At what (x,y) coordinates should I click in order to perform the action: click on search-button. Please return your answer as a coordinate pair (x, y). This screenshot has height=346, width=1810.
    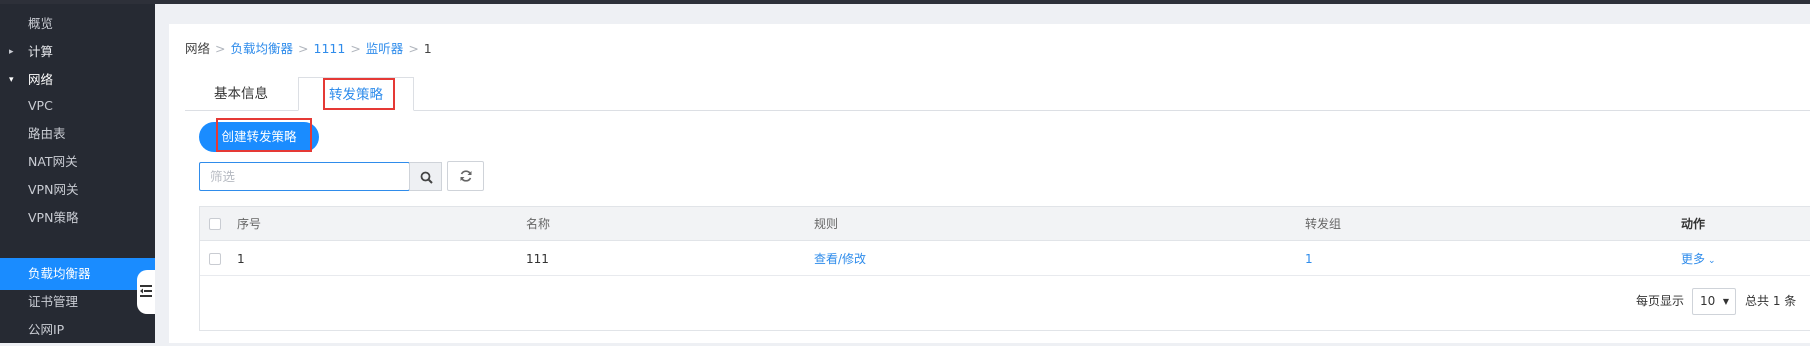
    Looking at the image, I should click on (425, 176).